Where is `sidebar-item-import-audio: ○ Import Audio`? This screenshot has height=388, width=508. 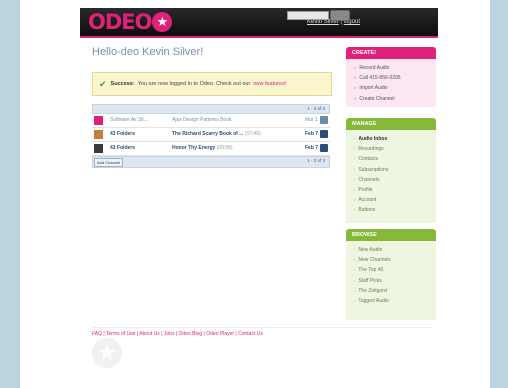 sidebar-item-import-audio: ○ Import Audio is located at coordinates (395, 88).